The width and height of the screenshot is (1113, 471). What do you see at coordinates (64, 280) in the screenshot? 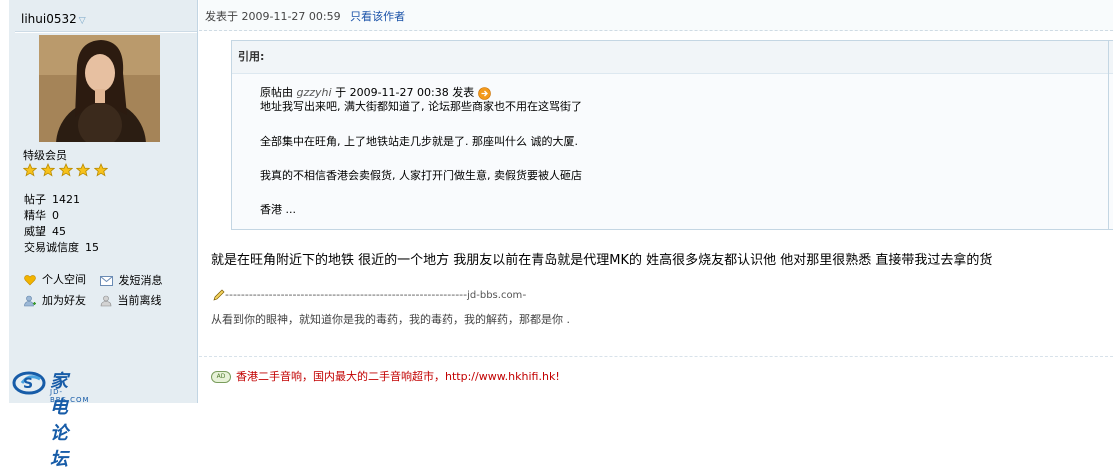
I see `personal-space-label: 个人空间` at bounding box center [64, 280].